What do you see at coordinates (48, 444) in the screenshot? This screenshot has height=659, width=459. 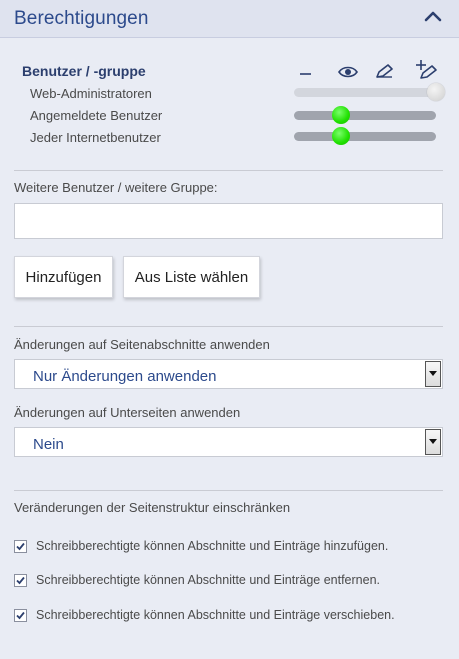 I see `apply-subpages-value: Nein` at bounding box center [48, 444].